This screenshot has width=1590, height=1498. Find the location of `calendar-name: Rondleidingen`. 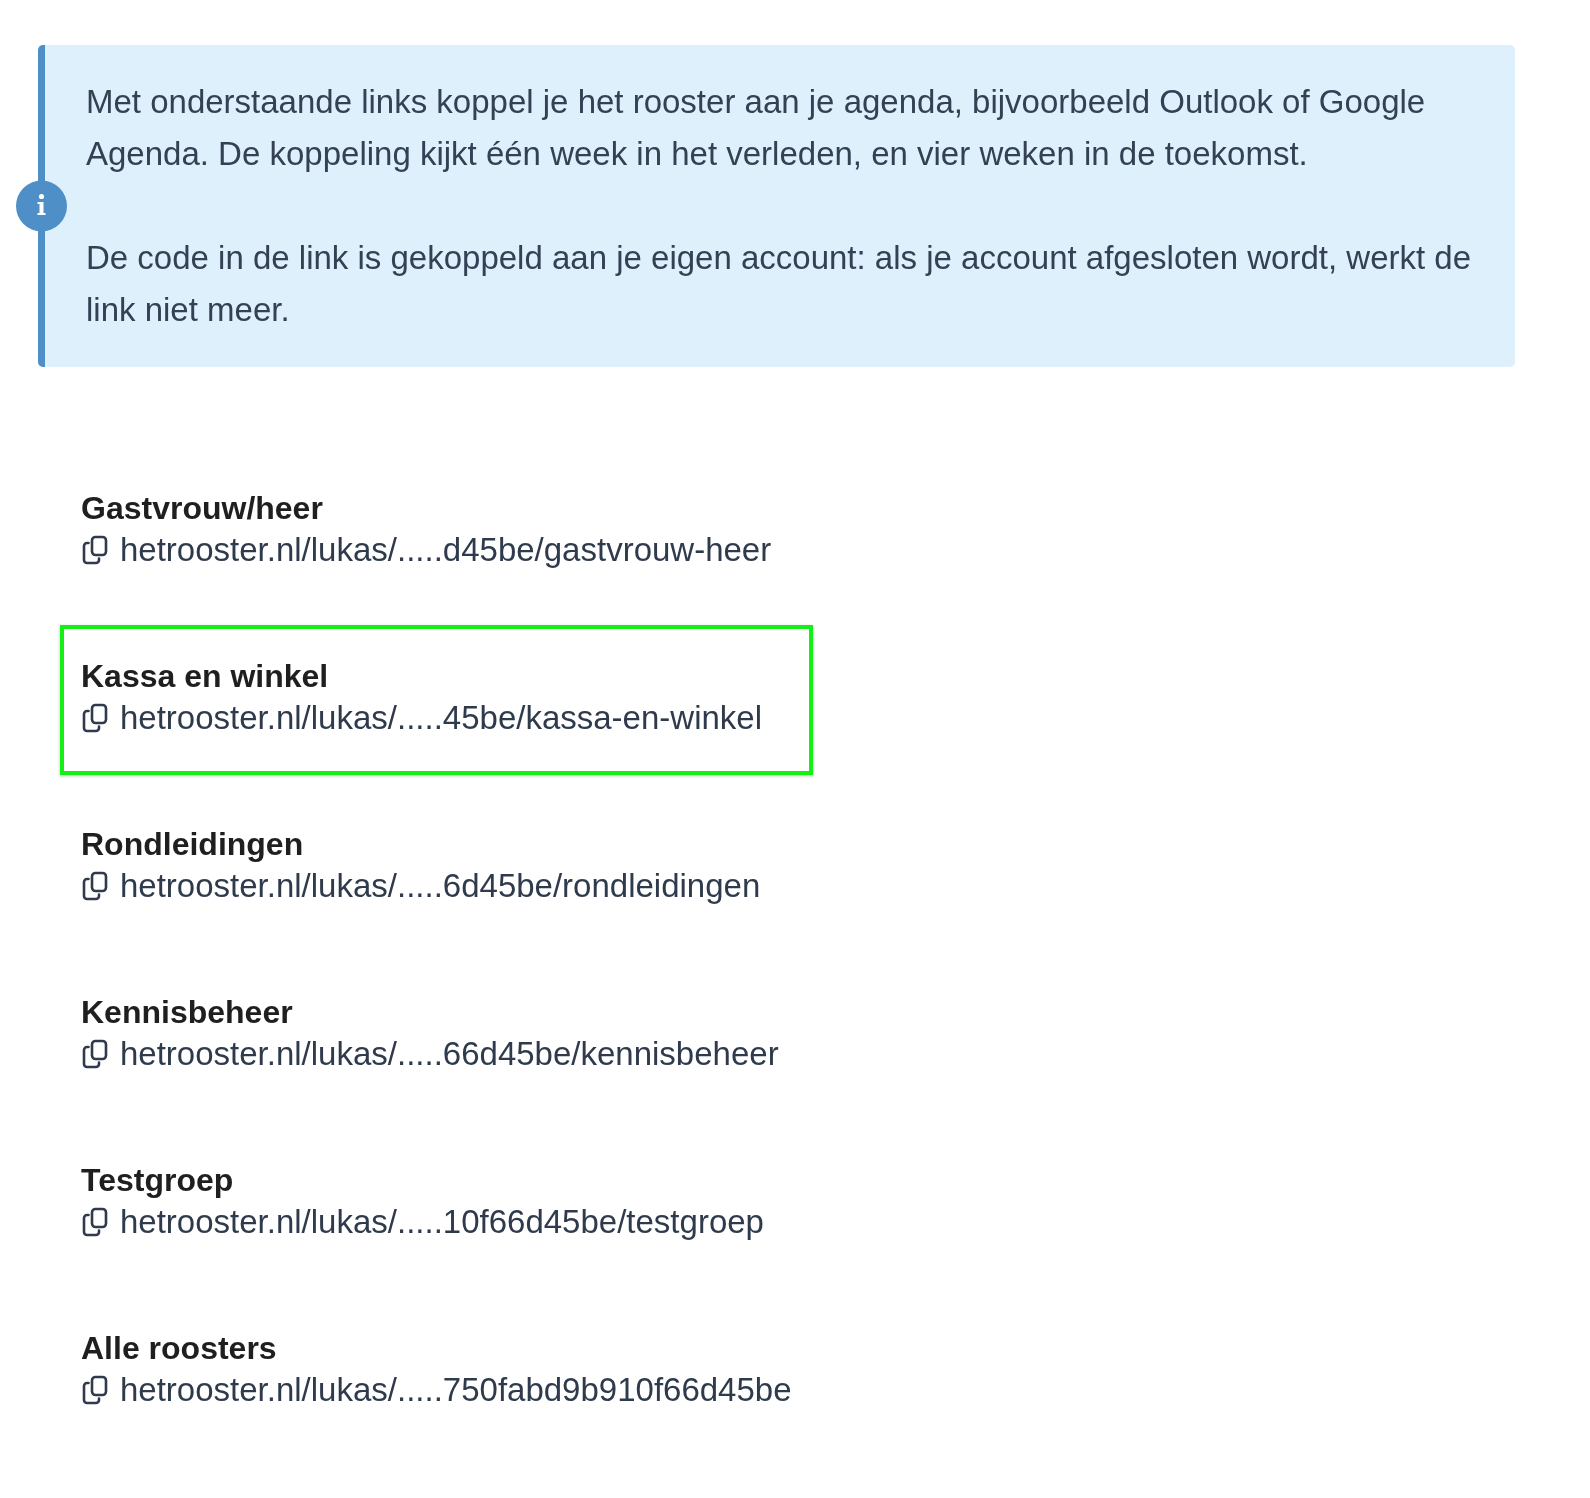

calendar-name: Rondleidingen is located at coordinates (192, 844).